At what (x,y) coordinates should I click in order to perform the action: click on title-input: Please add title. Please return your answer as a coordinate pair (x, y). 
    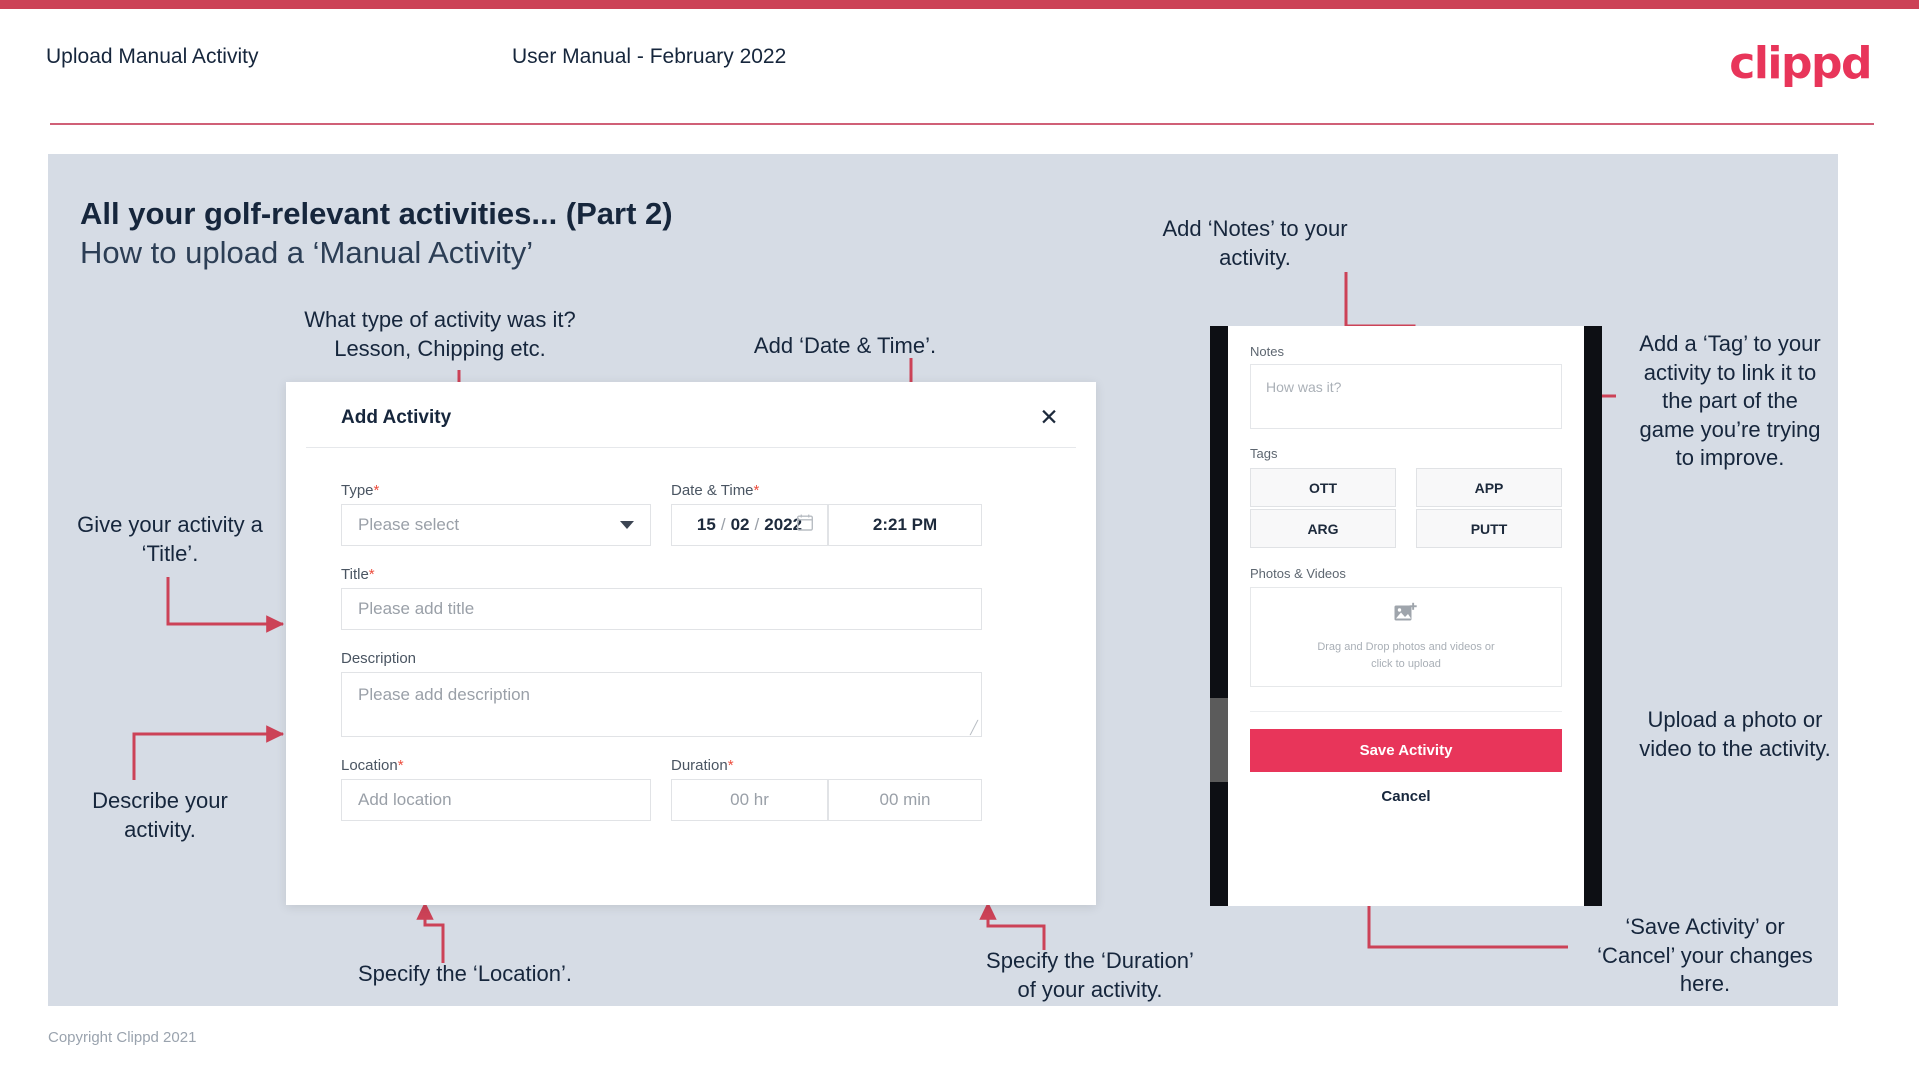
    Looking at the image, I should click on (661, 609).